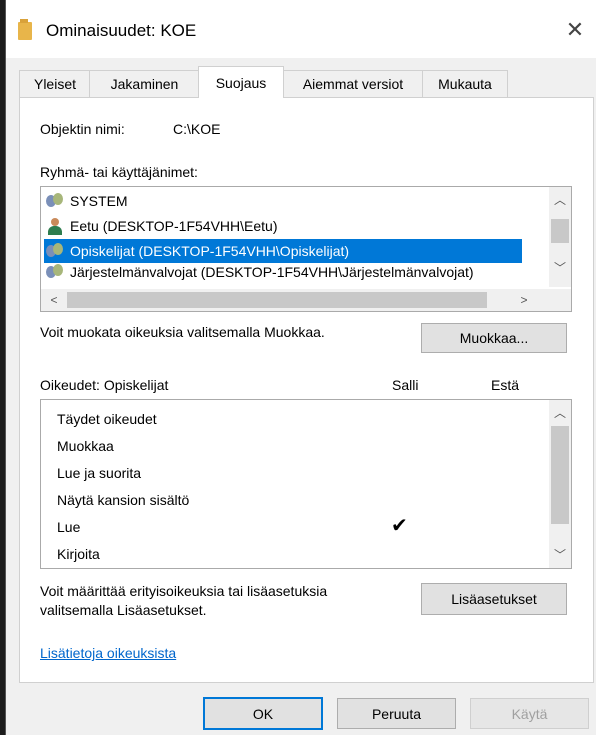  Describe the element at coordinates (241, 82) in the screenshot. I see `tab-suojaus: Suojaus` at that location.